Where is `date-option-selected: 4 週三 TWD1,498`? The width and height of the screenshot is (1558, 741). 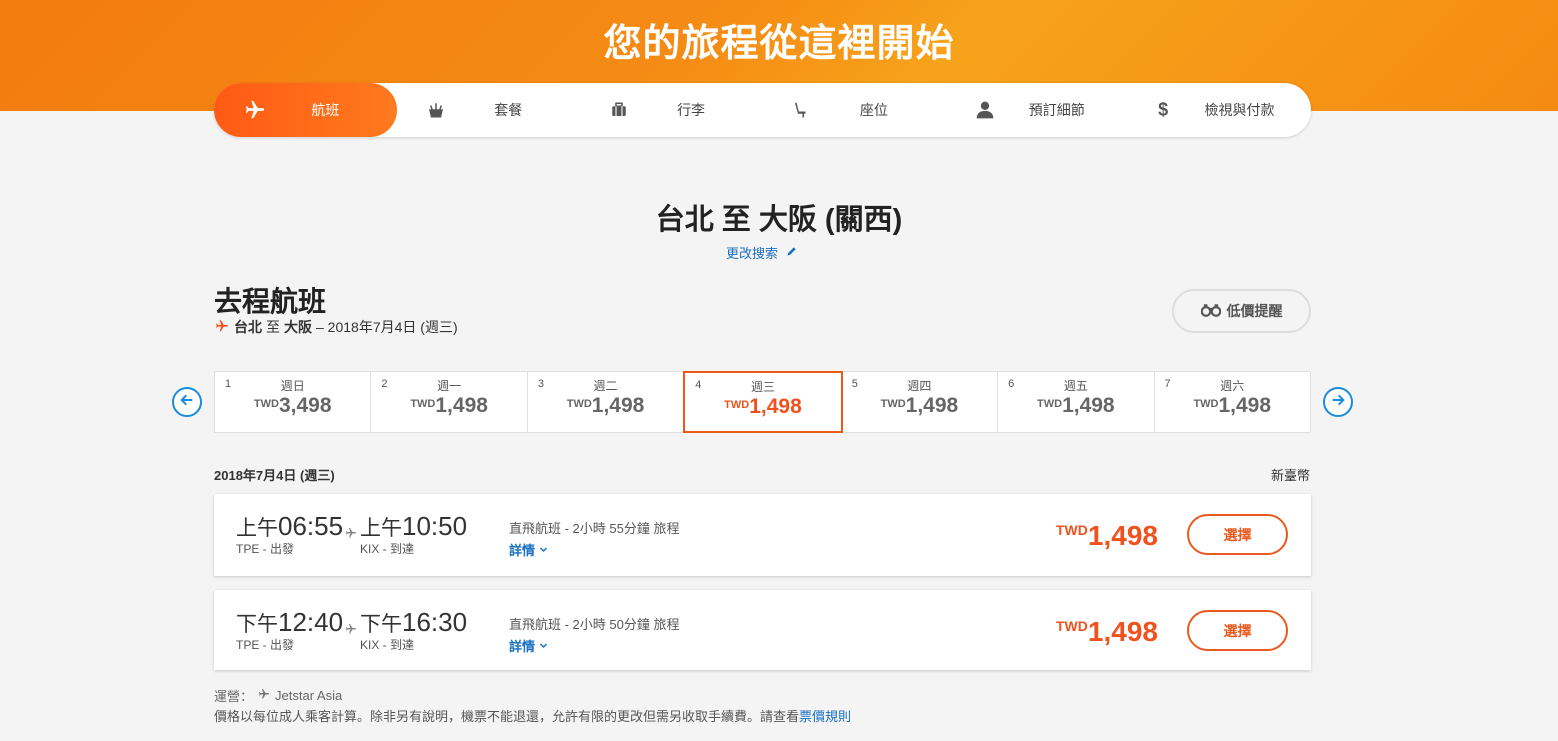
date-option-selected: 4 週三 TWD1,498 is located at coordinates (763, 402).